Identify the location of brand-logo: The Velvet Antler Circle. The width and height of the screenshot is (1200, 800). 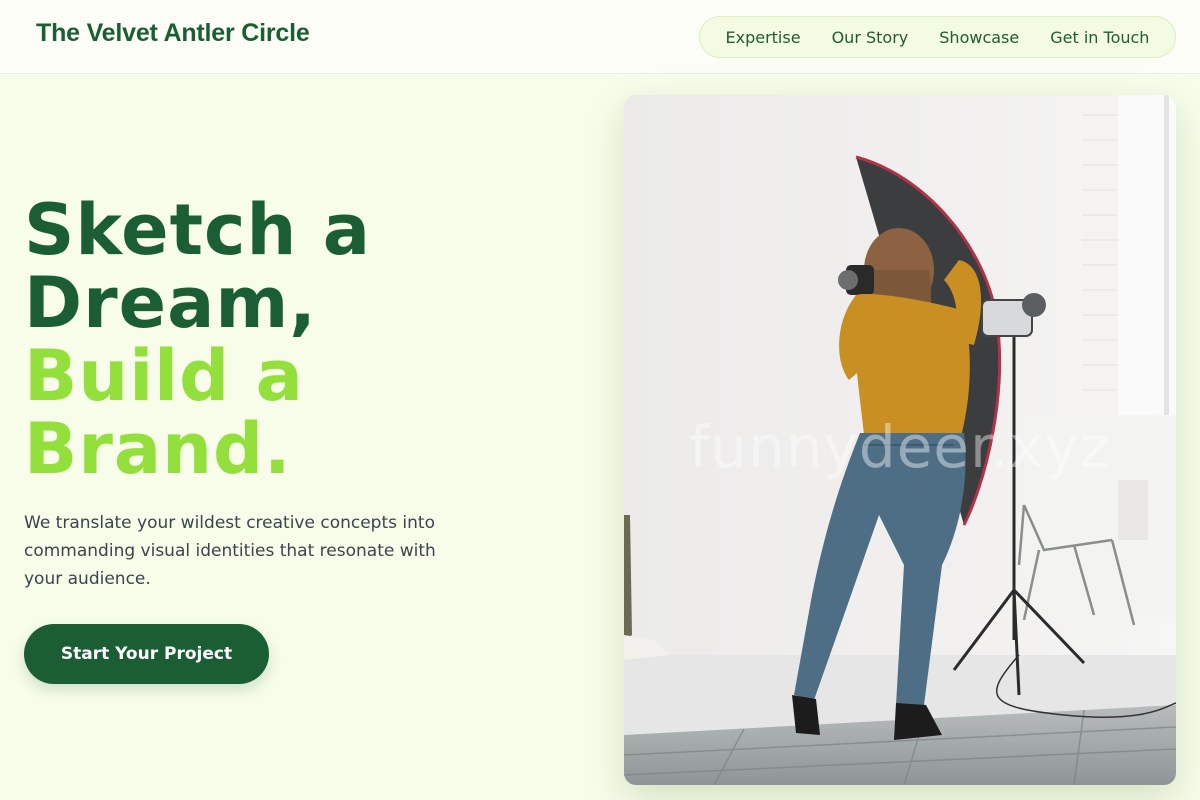
(173, 33).